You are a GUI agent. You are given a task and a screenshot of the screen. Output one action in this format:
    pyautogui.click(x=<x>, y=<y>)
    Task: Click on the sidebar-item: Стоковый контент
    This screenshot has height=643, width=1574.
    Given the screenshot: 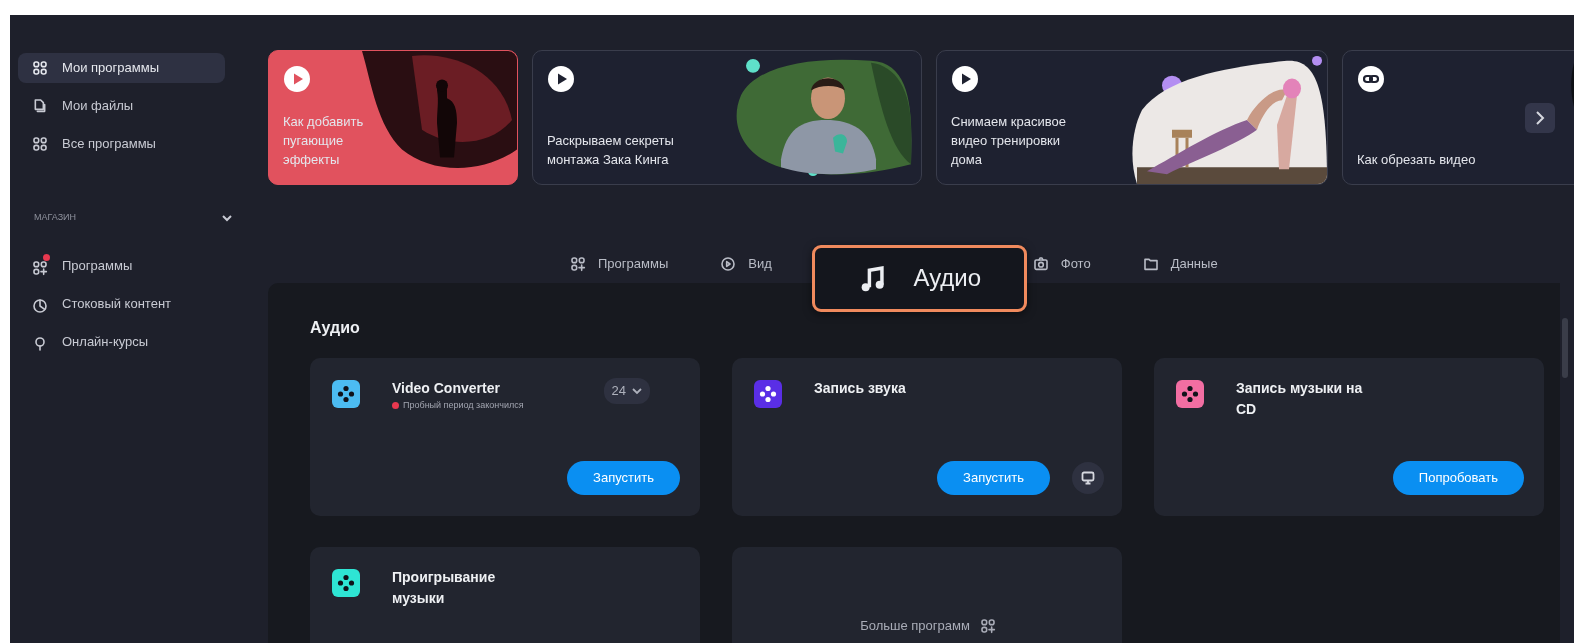 What is the action you would take?
    pyautogui.click(x=121, y=303)
    